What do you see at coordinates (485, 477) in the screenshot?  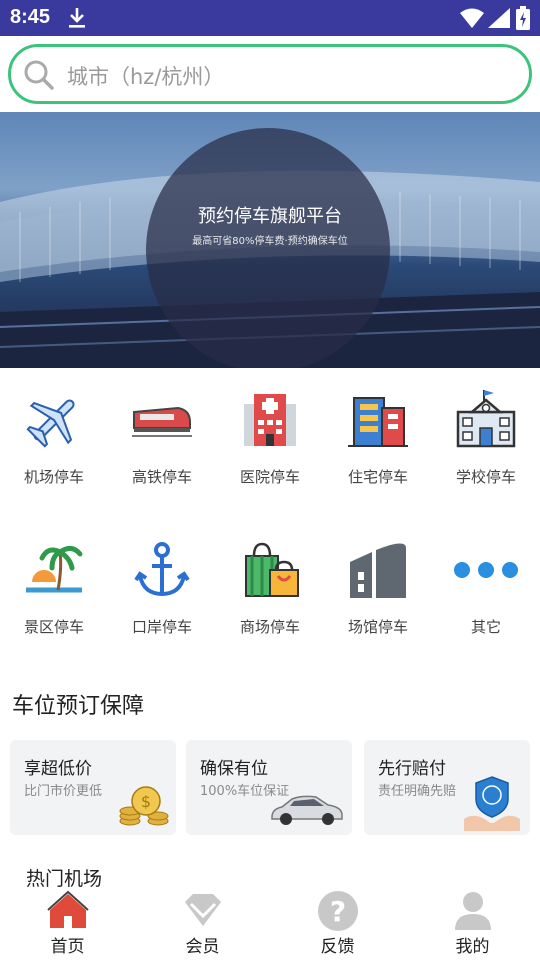 I see `category-label: 学校停车` at bounding box center [485, 477].